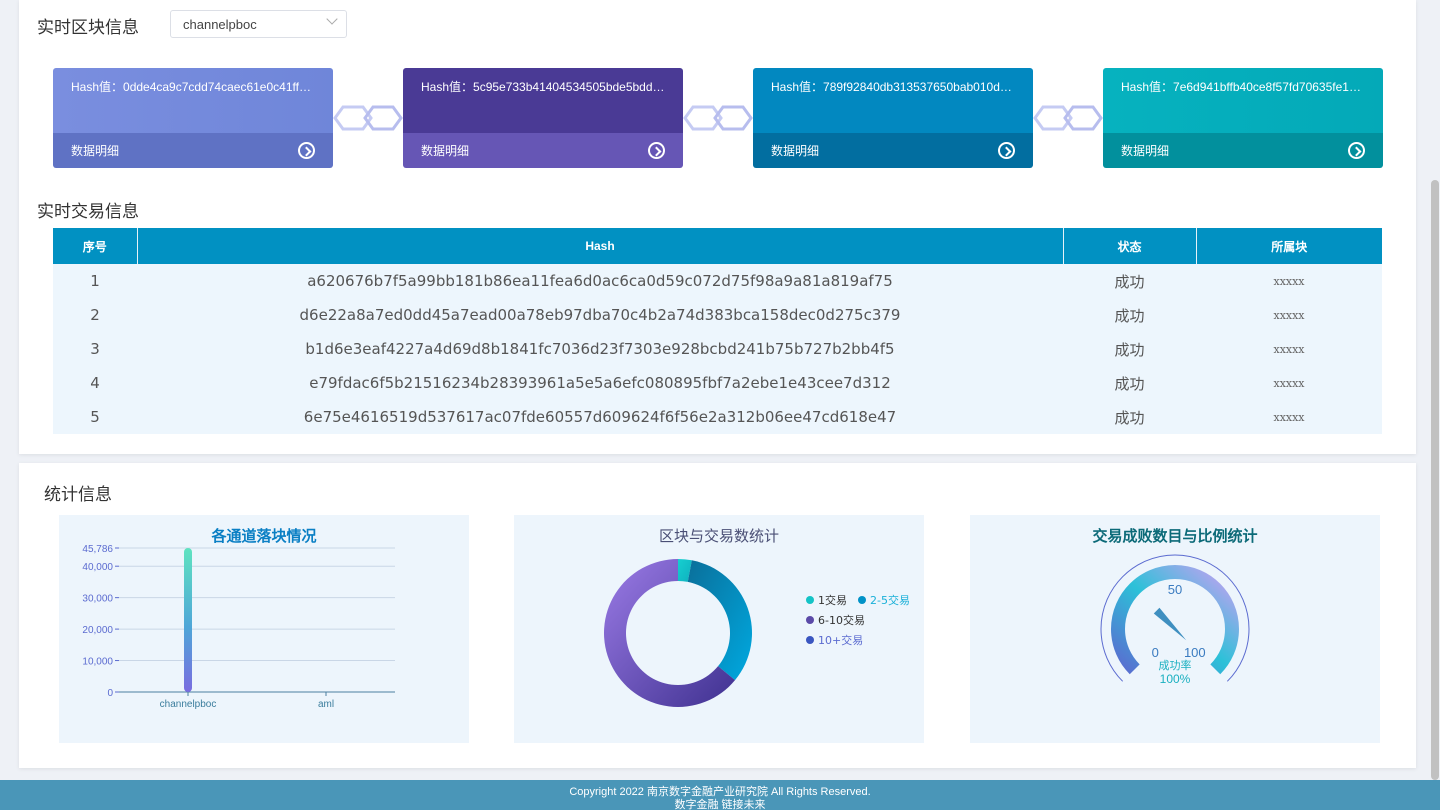  What do you see at coordinates (95, 315) in the screenshot?
I see `row-index: 2` at bounding box center [95, 315].